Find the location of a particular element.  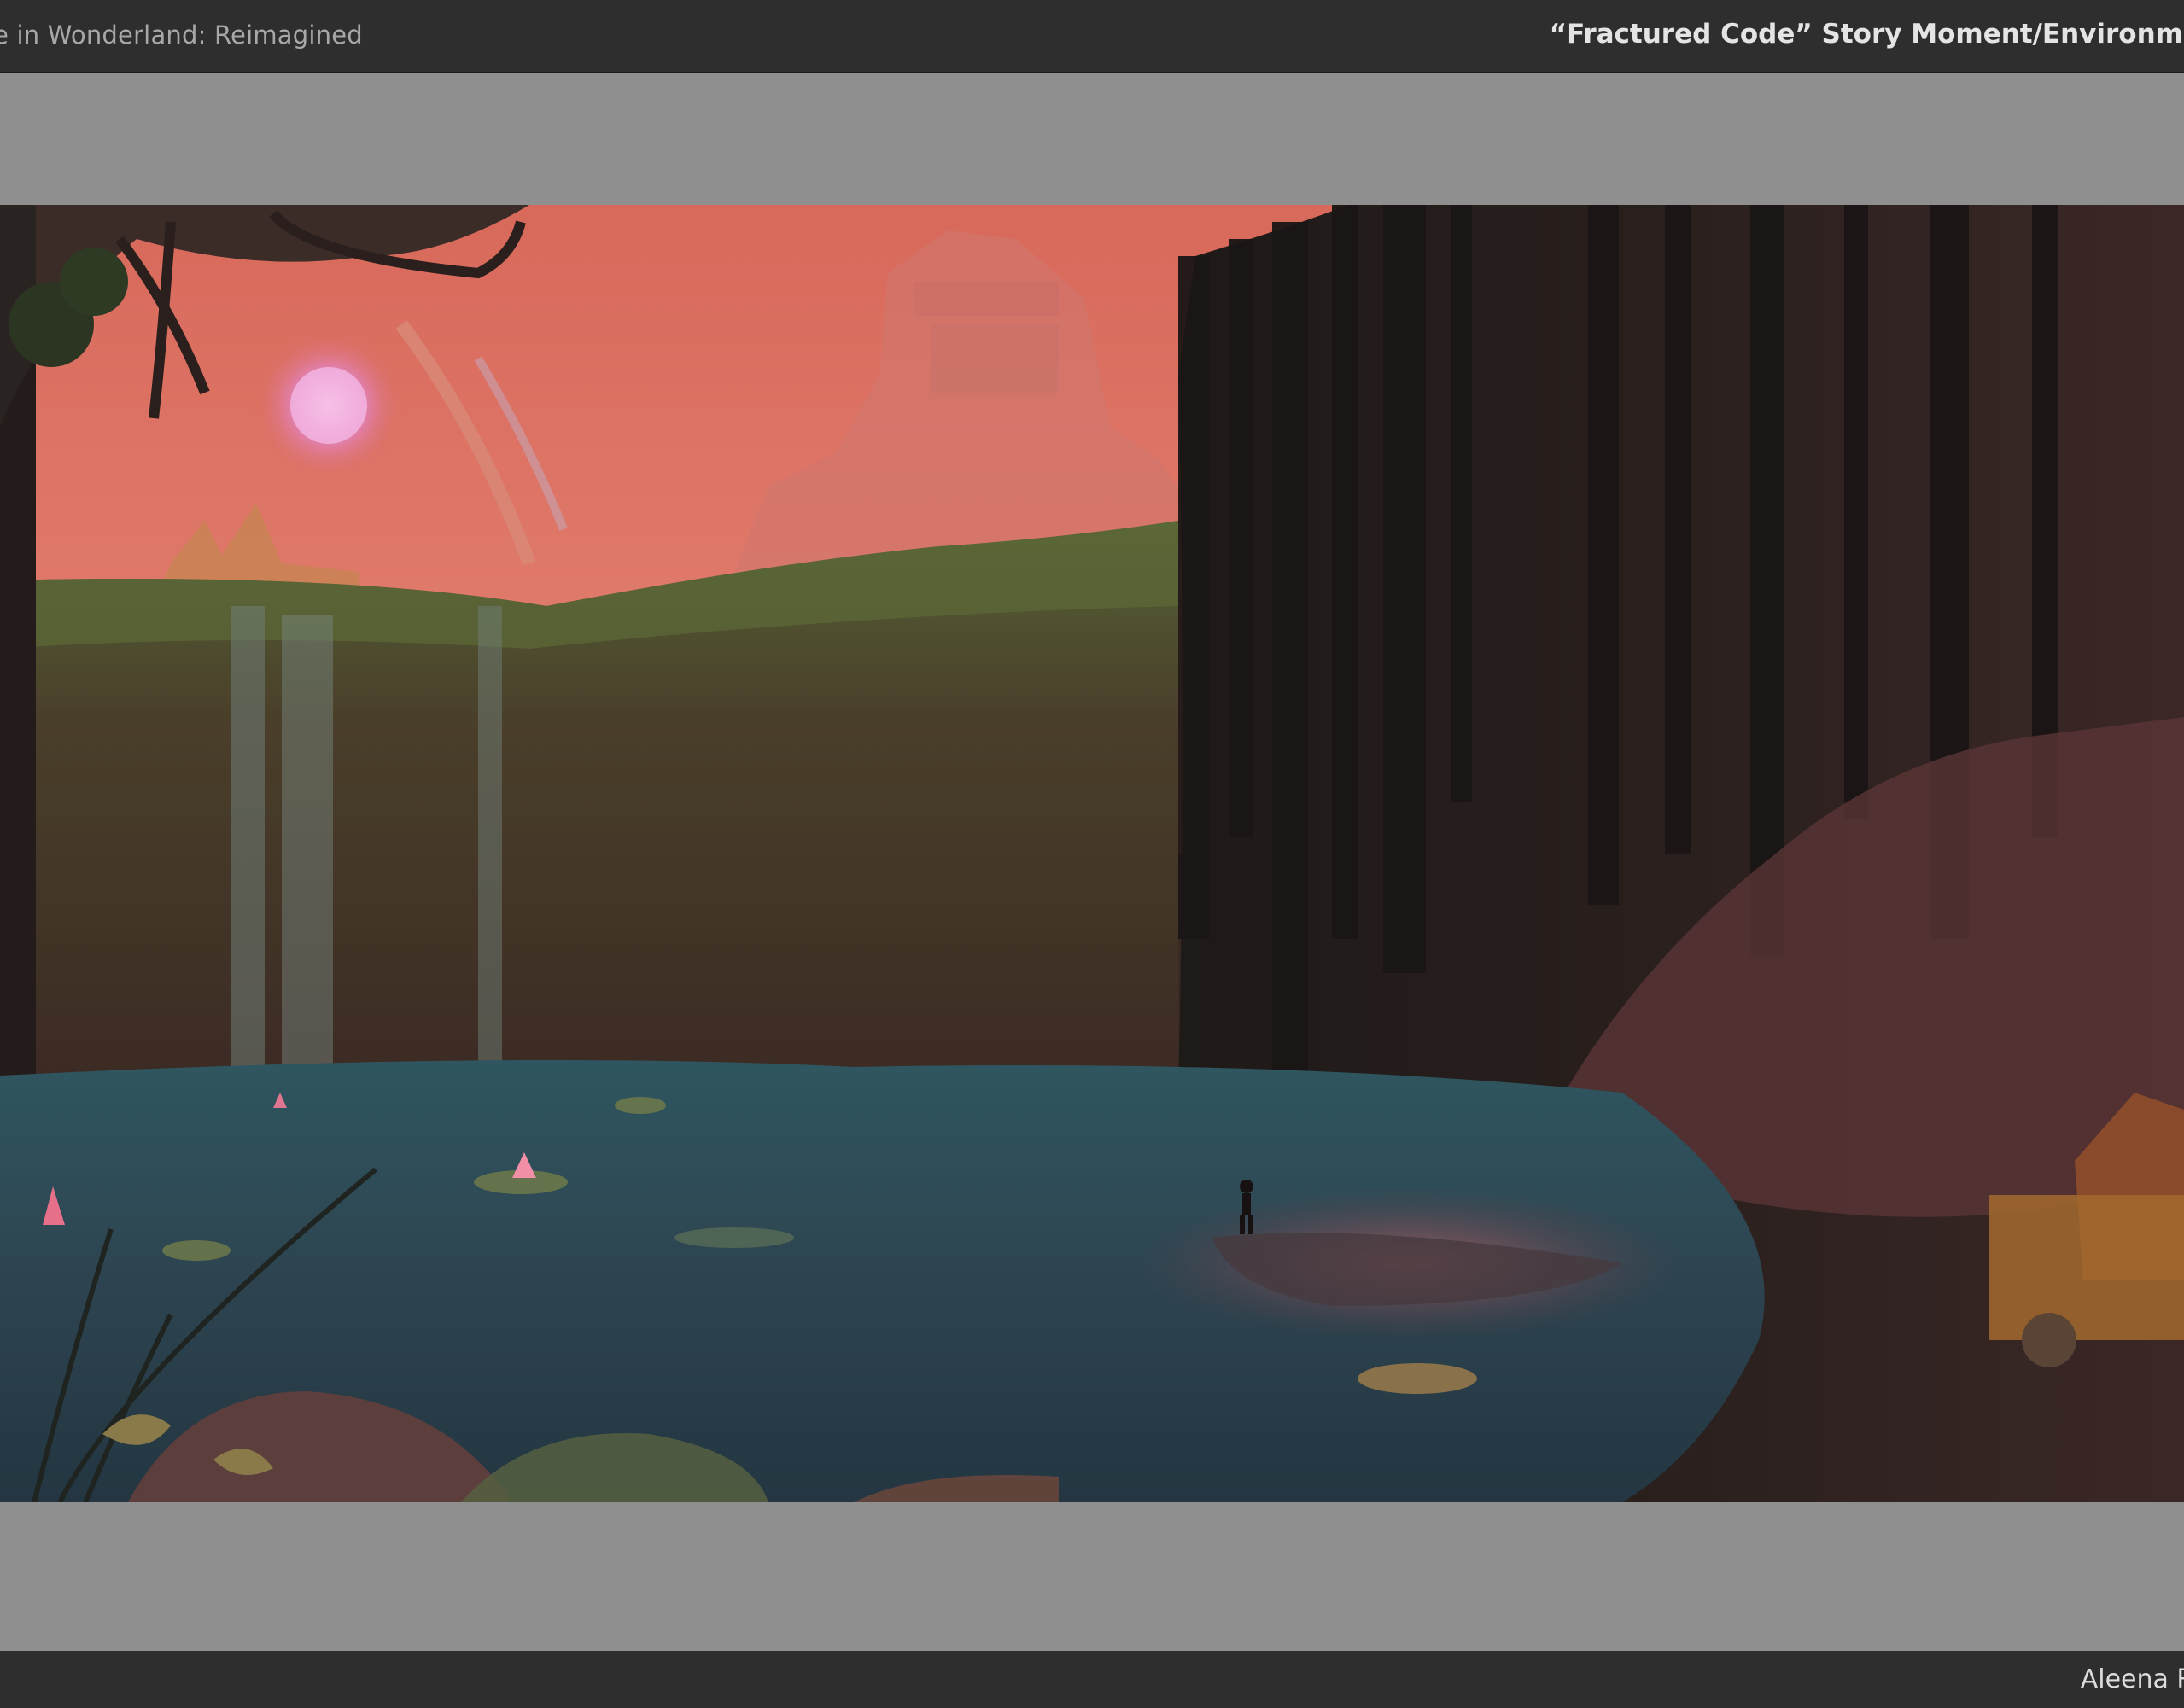

slide-title: “Fractured Code” Story Moment/Environme is located at coordinates (1866, 35).